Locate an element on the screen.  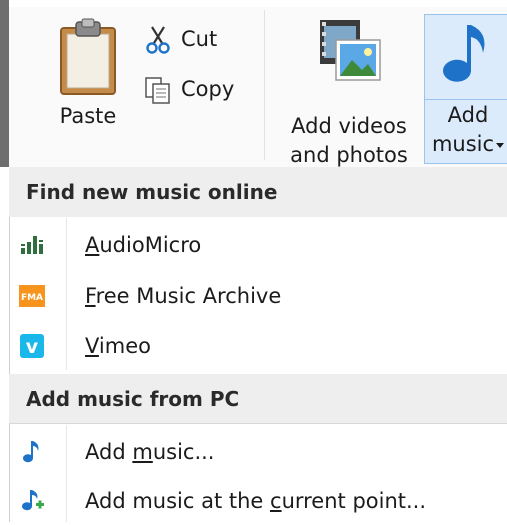
film-photo-icon is located at coordinates (350, 50).